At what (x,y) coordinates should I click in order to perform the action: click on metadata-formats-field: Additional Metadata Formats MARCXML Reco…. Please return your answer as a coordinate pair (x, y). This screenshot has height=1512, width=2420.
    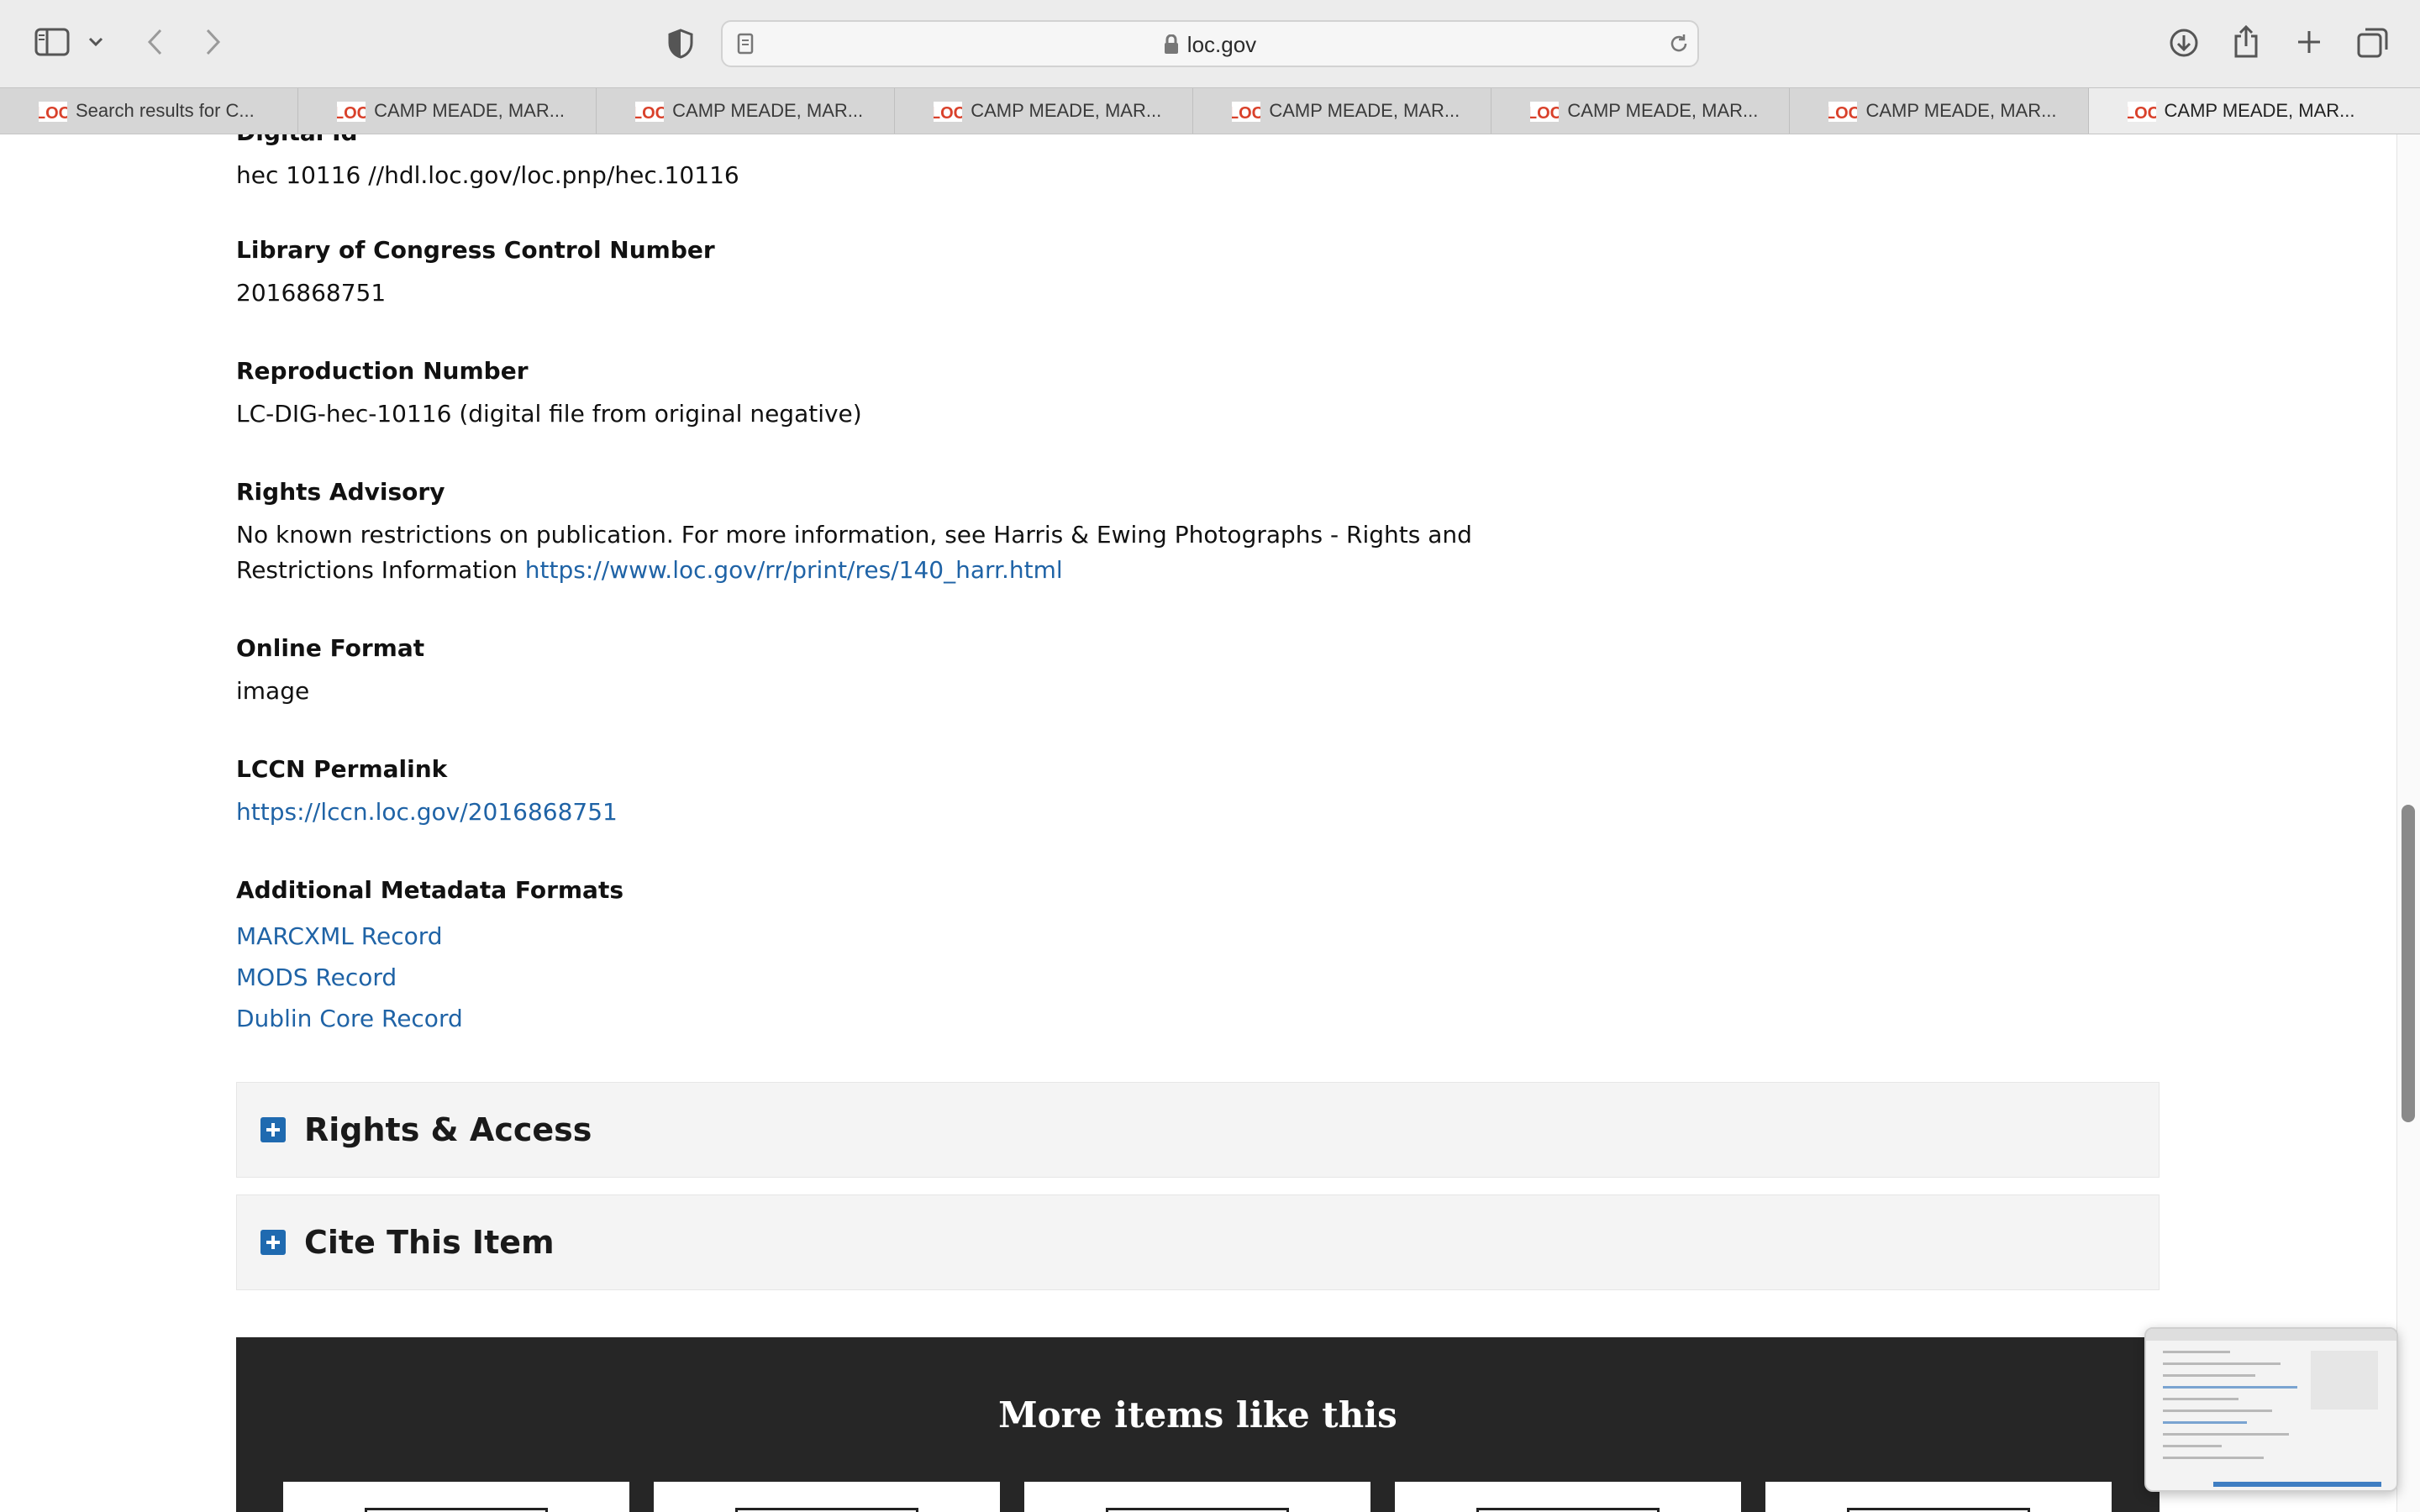
    Looking at the image, I should click on (867, 956).